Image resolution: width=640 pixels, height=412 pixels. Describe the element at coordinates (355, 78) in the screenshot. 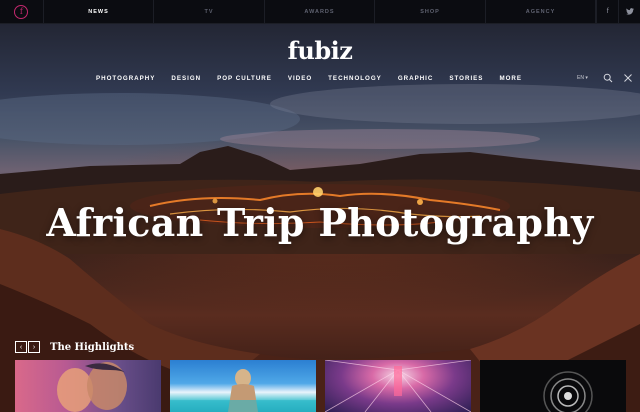

I see `nav-technology: TECHNOLOGY` at that location.